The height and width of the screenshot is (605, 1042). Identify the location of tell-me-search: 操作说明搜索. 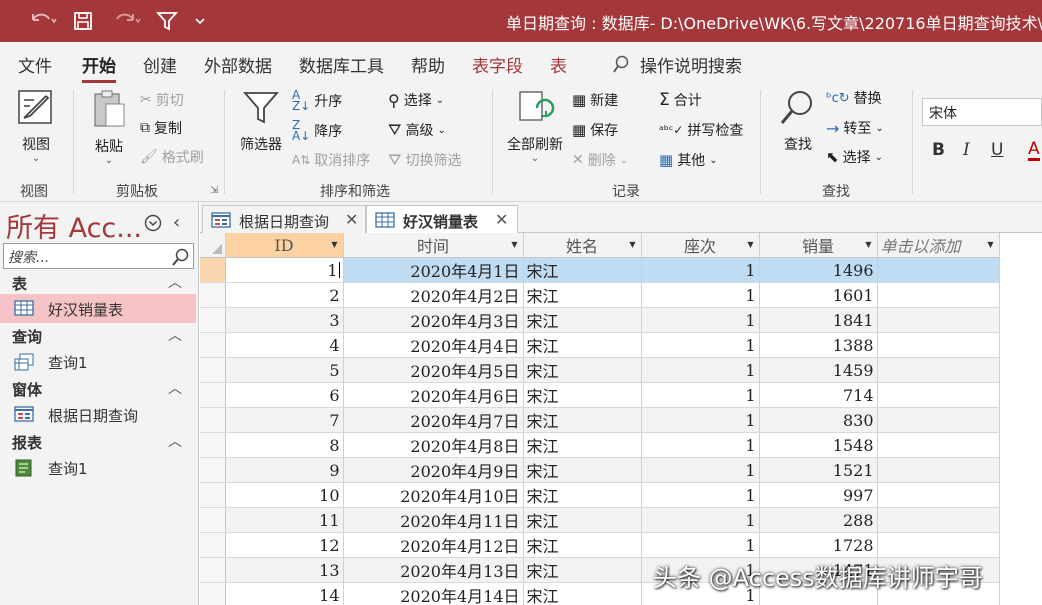
(677, 64).